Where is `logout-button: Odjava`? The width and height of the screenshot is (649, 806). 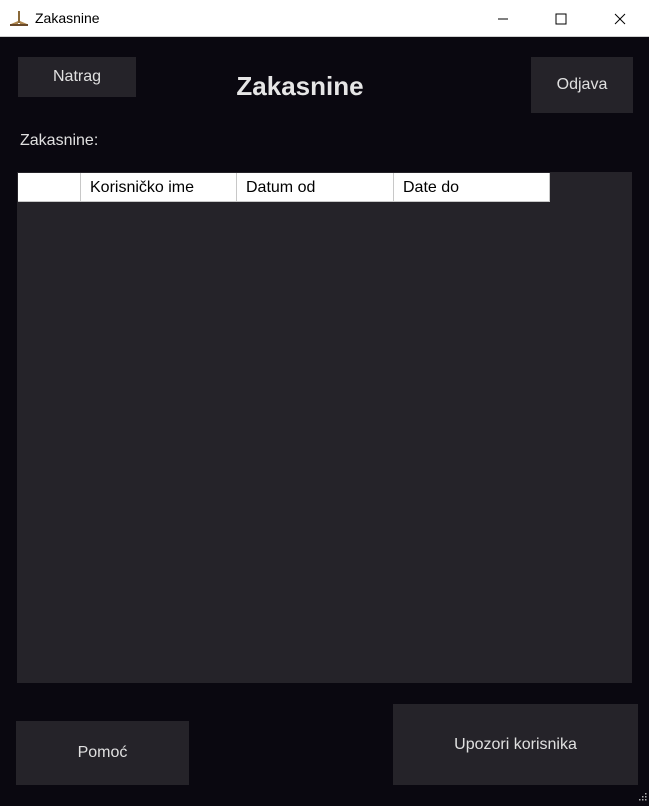 logout-button: Odjava is located at coordinates (582, 85).